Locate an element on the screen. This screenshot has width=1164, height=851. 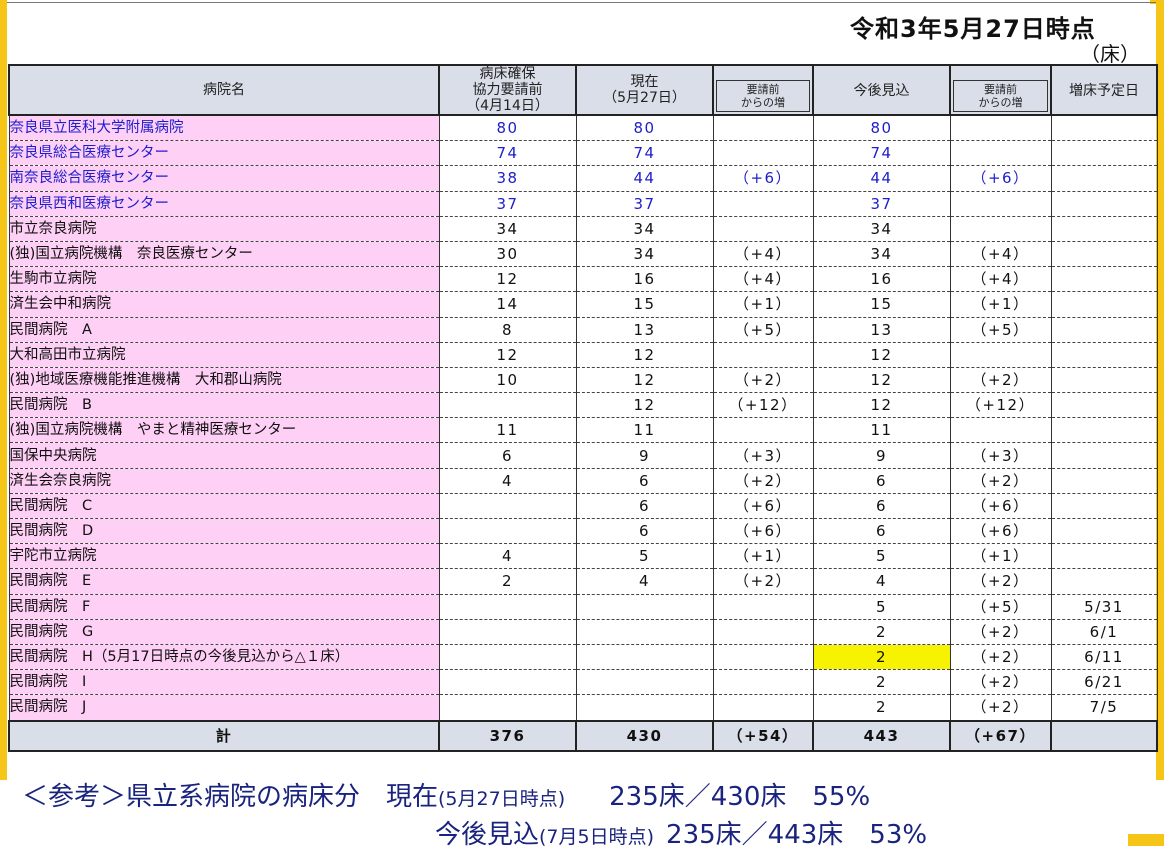
before-request-cell: 30 is located at coordinates (507, 254).